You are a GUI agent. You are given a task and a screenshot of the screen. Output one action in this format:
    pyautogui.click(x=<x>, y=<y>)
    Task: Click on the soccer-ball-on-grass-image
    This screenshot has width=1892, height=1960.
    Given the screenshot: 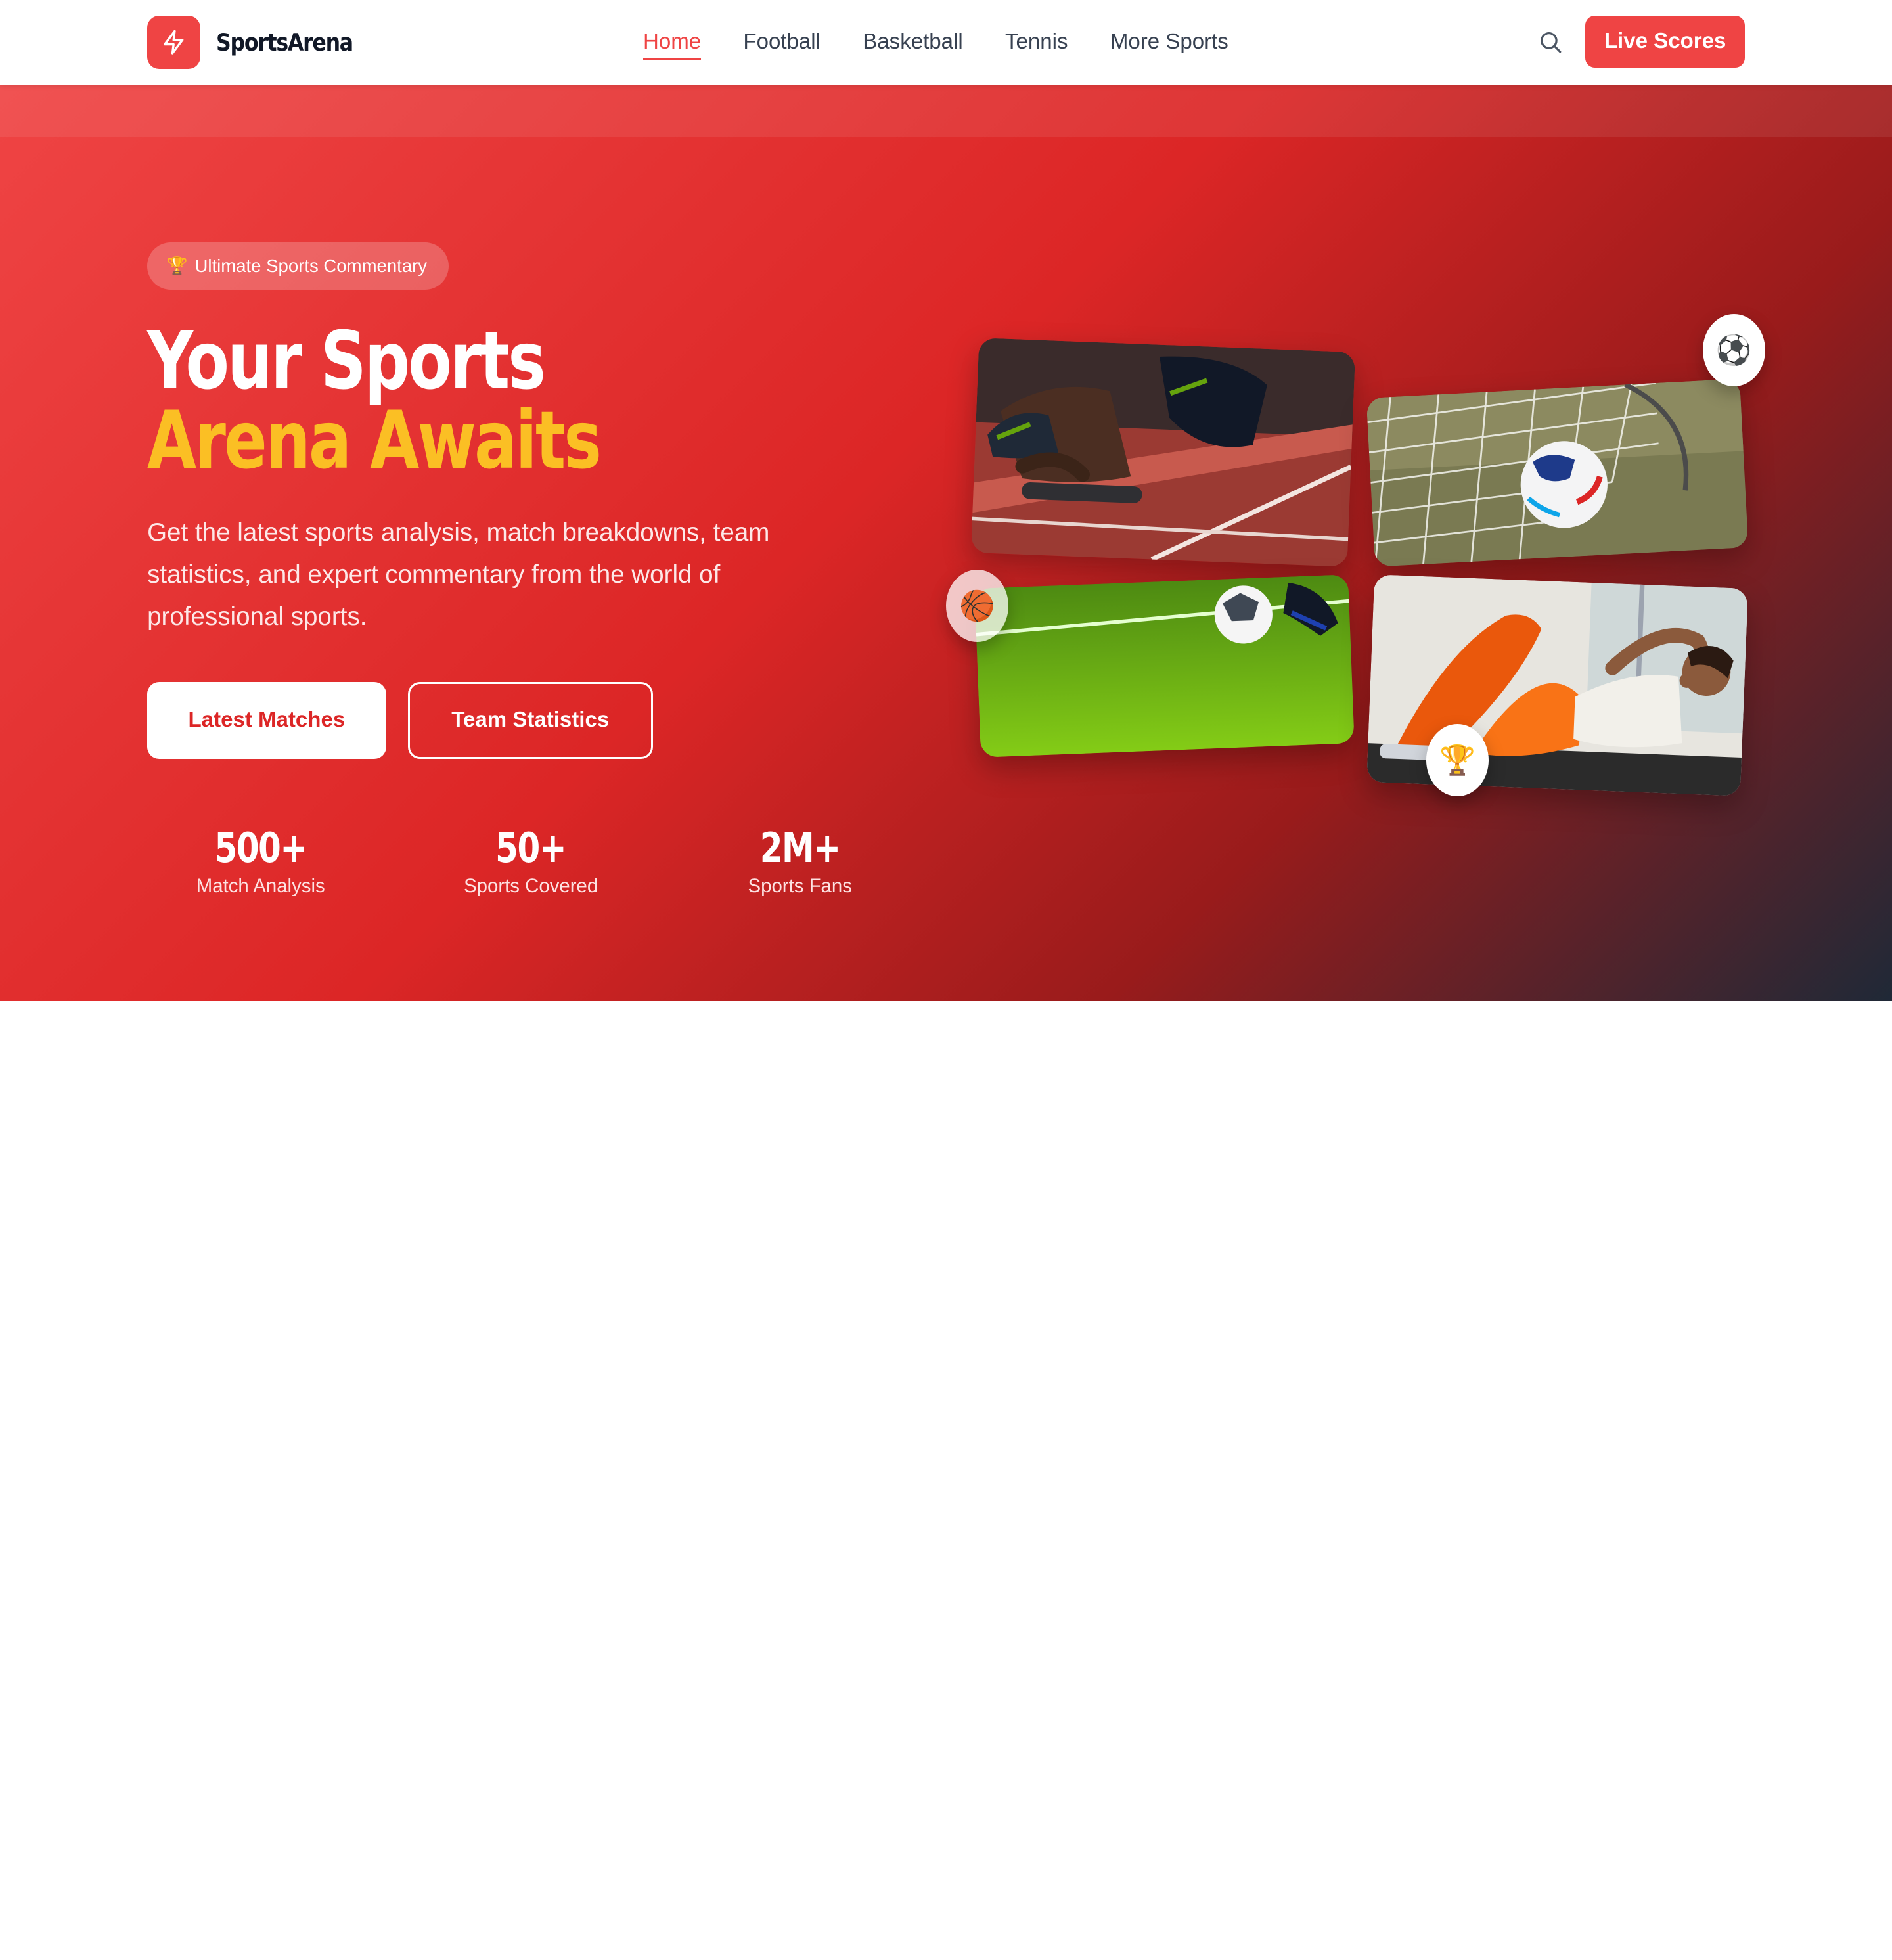 What is the action you would take?
    pyautogui.click(x=1164, y=666)
    